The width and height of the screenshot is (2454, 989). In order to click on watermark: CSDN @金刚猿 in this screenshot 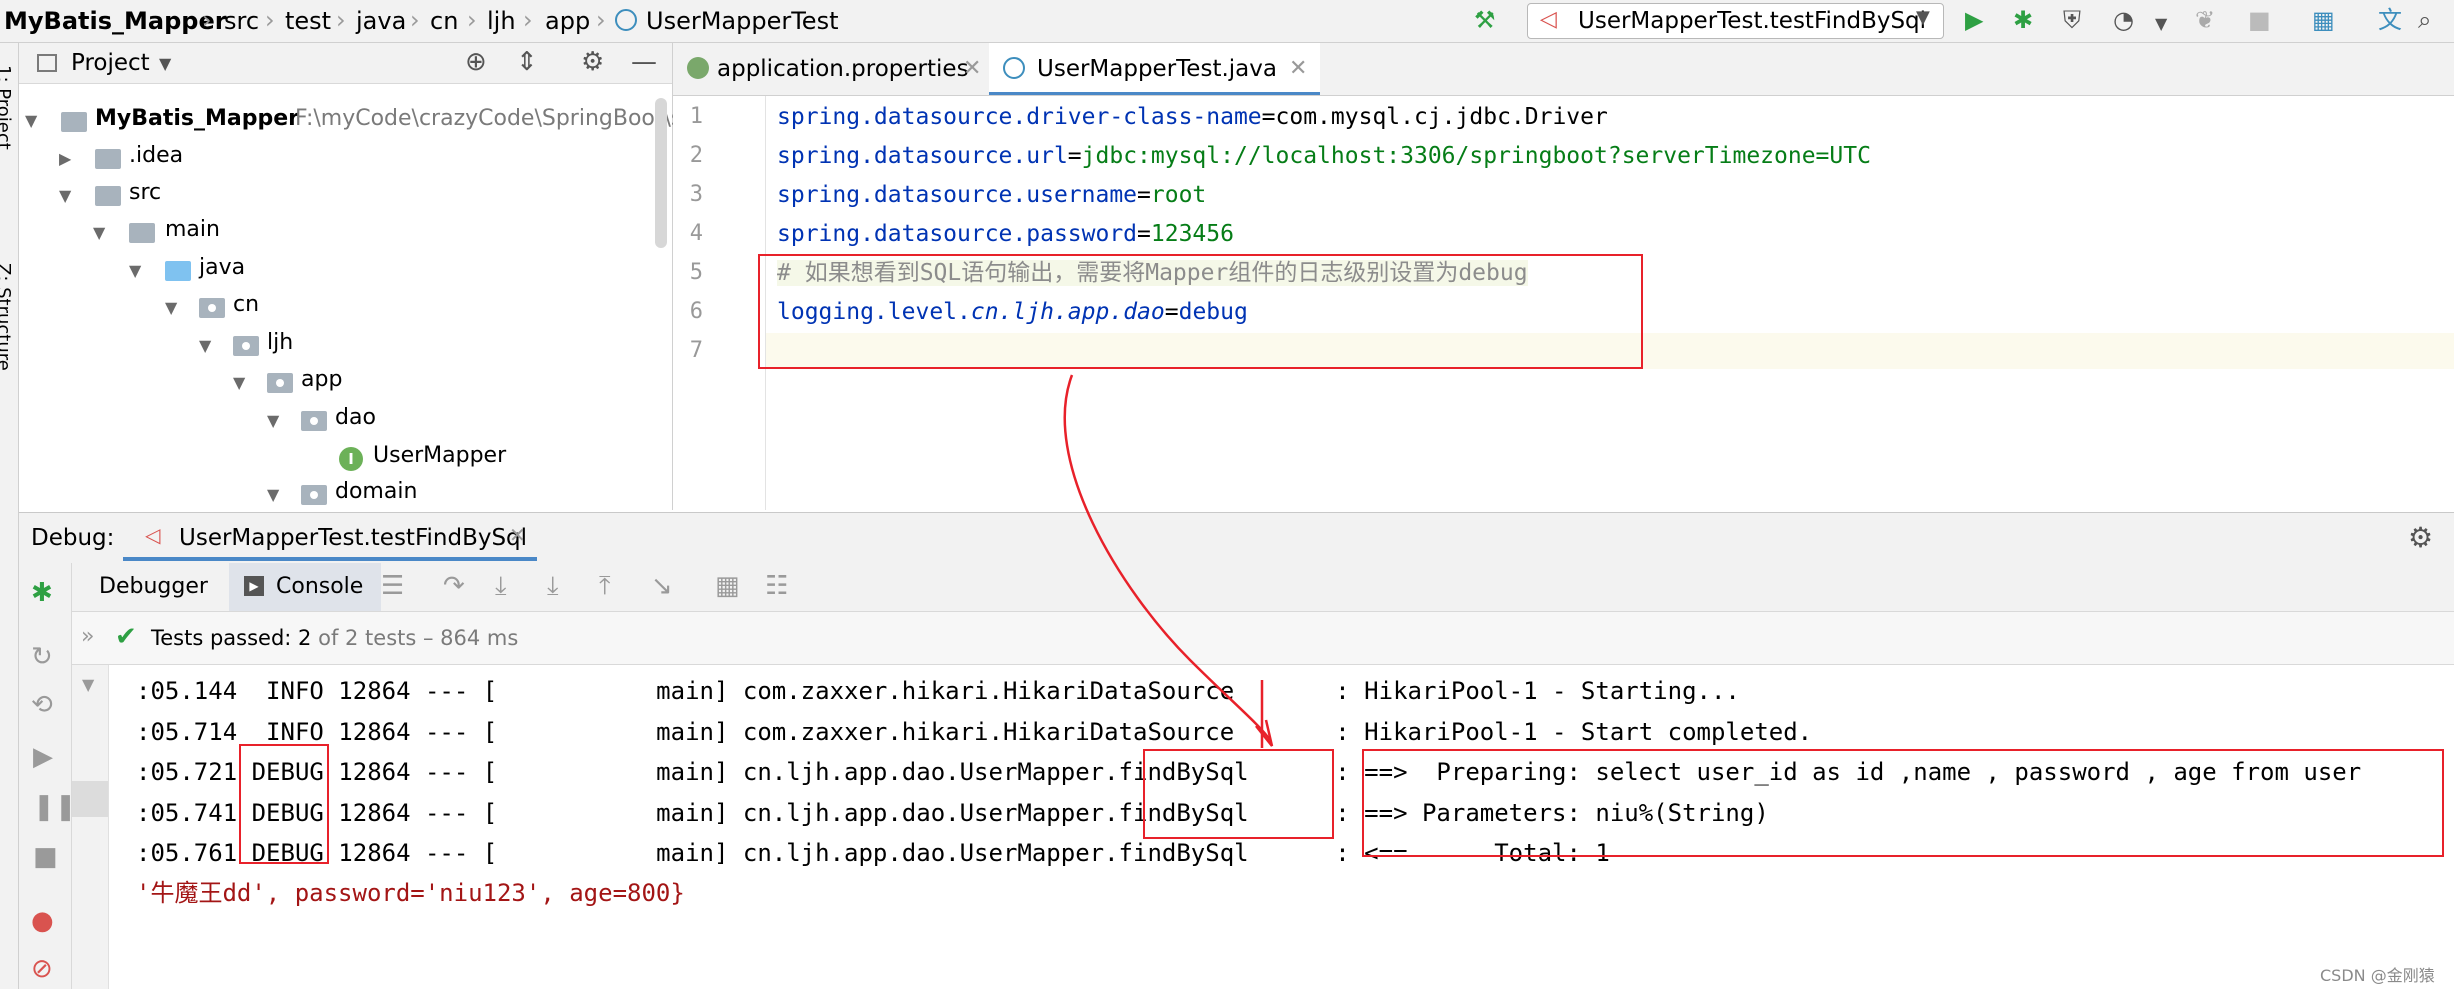, I will do `click(2377, 975)`.